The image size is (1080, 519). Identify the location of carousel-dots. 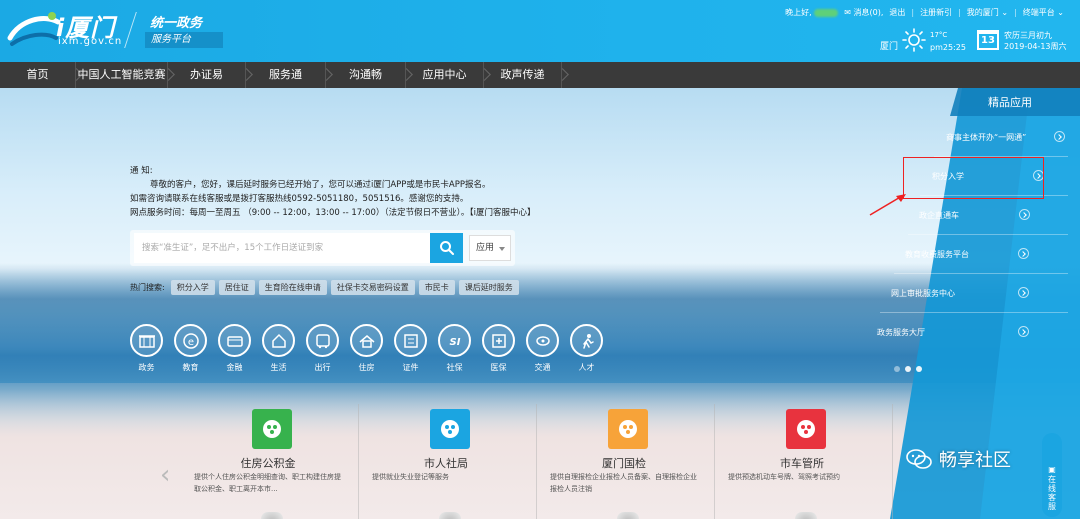
(908, 369).